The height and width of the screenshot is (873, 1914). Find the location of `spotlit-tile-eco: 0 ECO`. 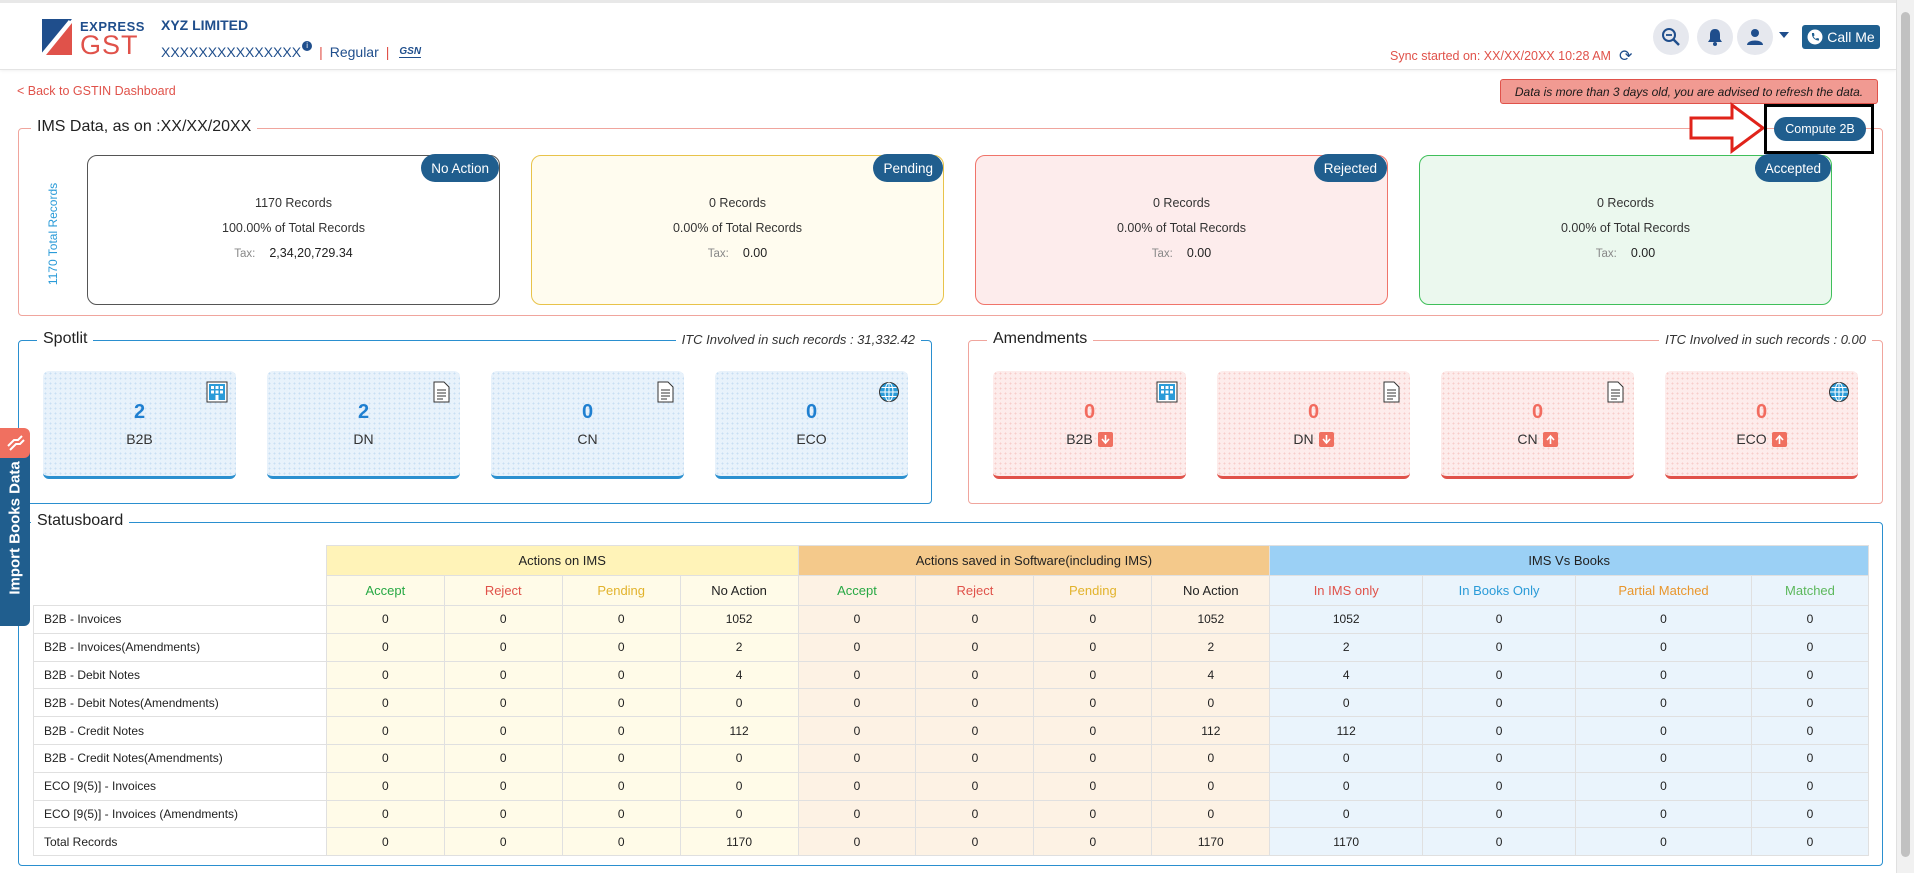

spotlit-tile-eco: 0 ECO is located at coordinates (811, 425).